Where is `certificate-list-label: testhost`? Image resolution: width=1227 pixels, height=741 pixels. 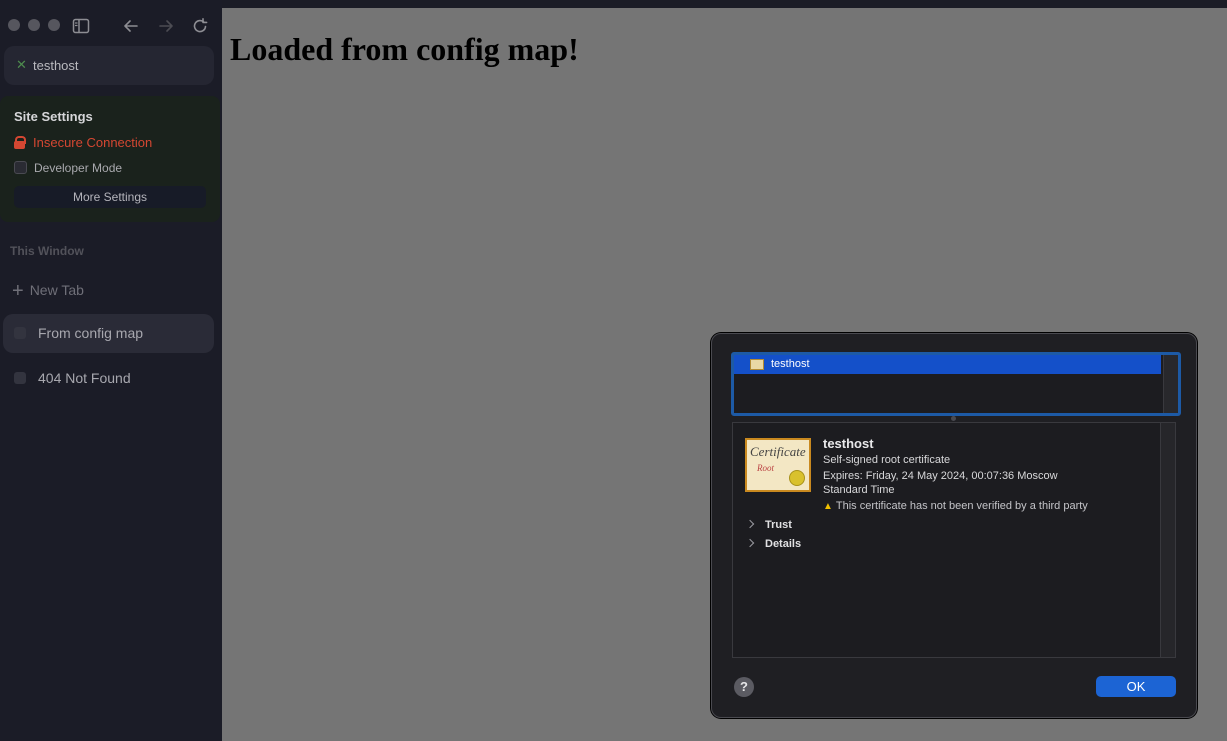
certificate-list-label: testhost is located at coordinates (790, 364).